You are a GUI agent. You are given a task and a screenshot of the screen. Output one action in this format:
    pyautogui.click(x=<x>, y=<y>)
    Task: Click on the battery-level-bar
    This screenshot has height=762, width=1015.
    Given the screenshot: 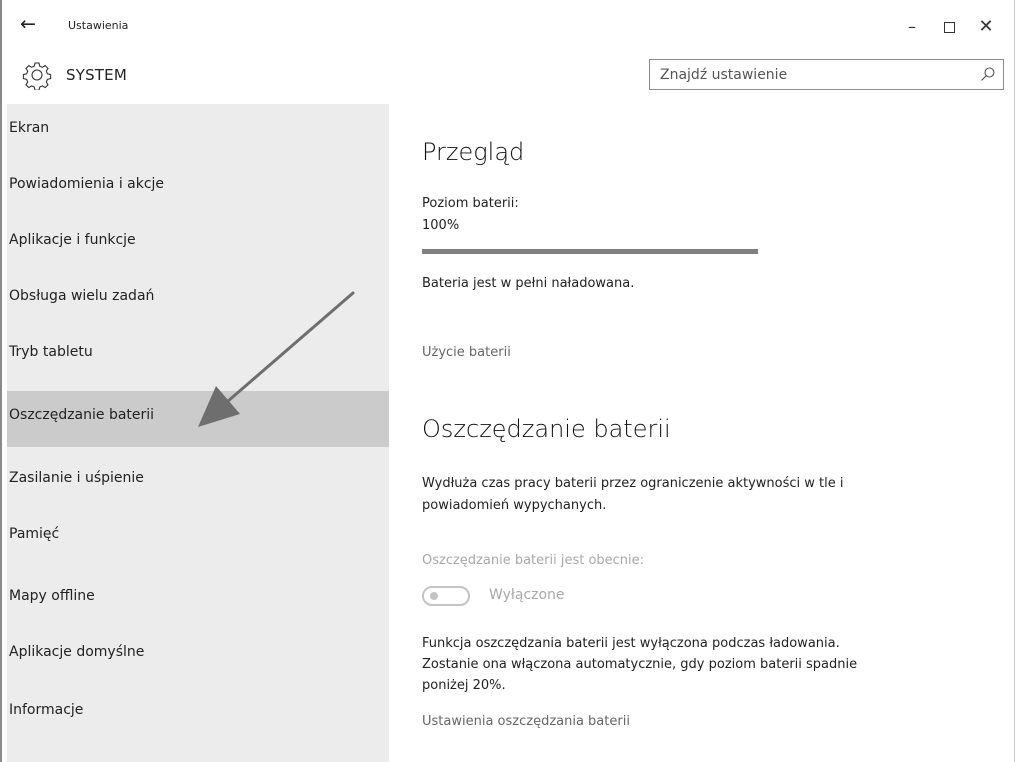 What is the action you would take?
    pyautogui.click(x=590, y=251)
    